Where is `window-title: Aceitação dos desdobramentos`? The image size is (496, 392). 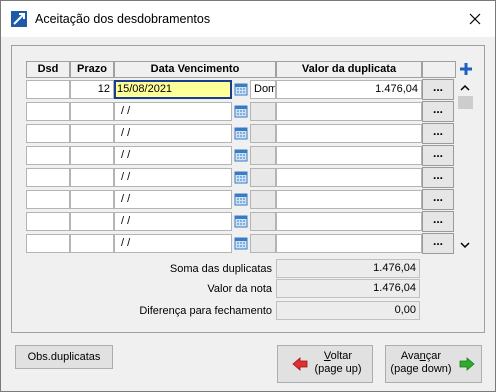 window-title: Aceitação dos desdobramentos is located at coordinates (123, 19).